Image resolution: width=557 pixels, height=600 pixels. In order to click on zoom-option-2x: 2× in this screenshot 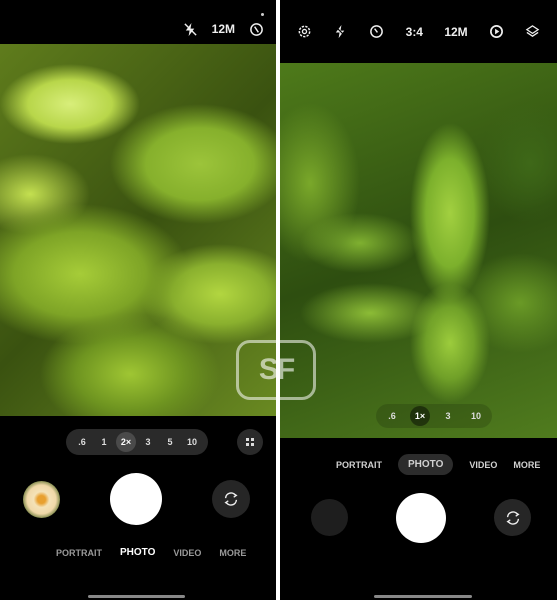, I will do `click(126, 442)`.